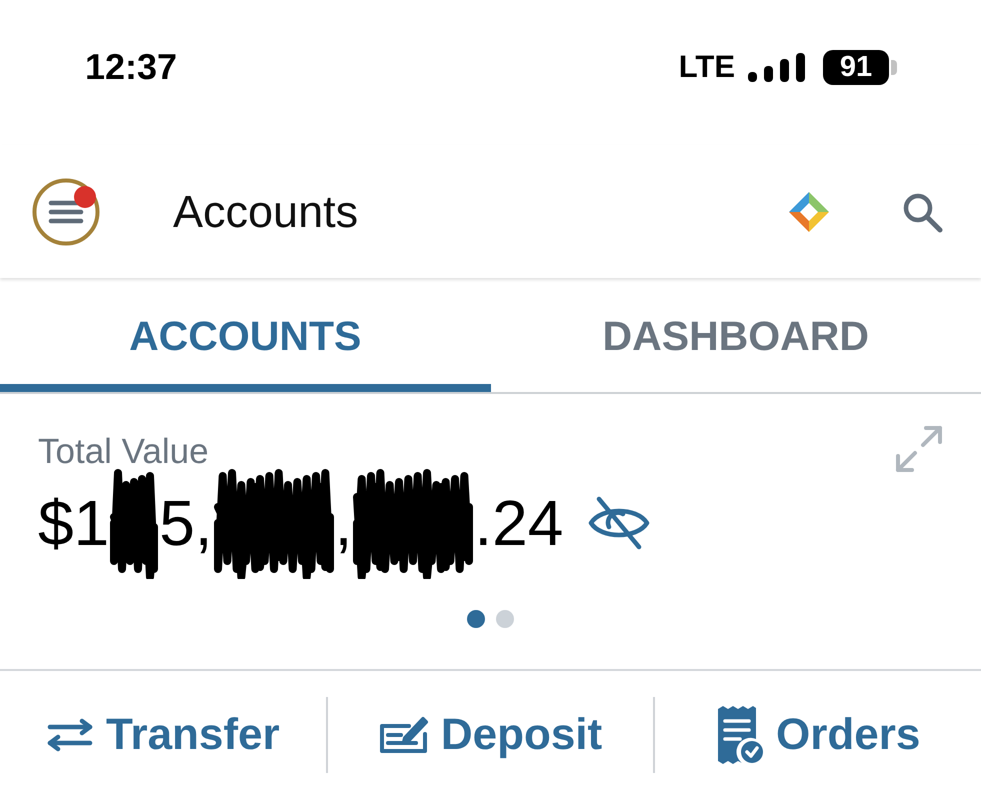  I want to click on deposit-button: Deposit, so click(491, 735).